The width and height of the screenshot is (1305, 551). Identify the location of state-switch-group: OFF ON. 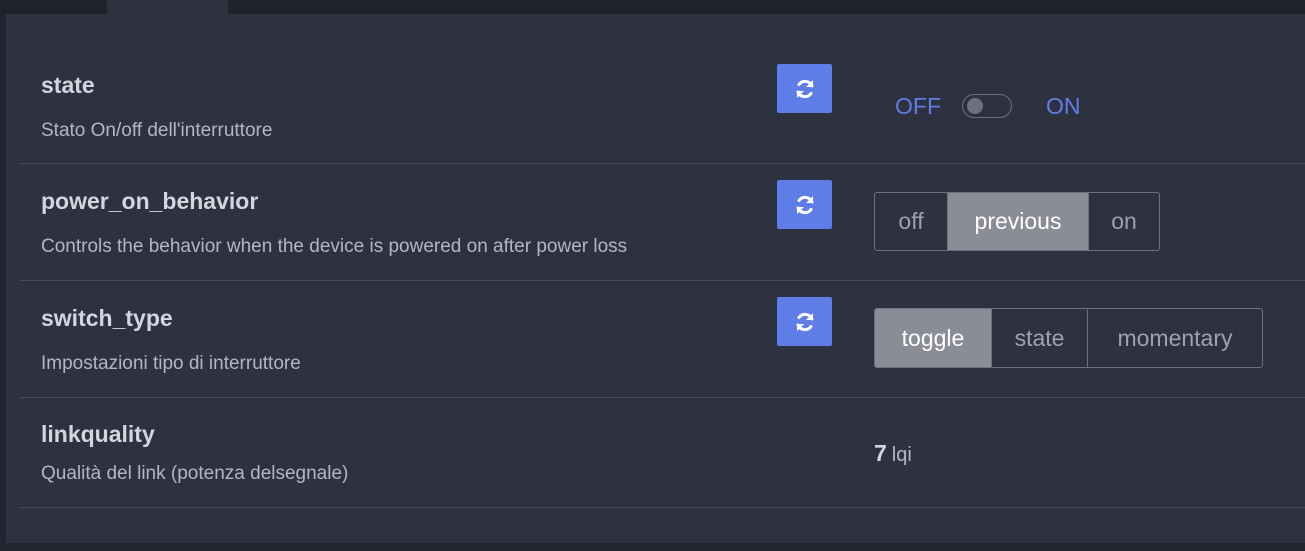
(988, 106).